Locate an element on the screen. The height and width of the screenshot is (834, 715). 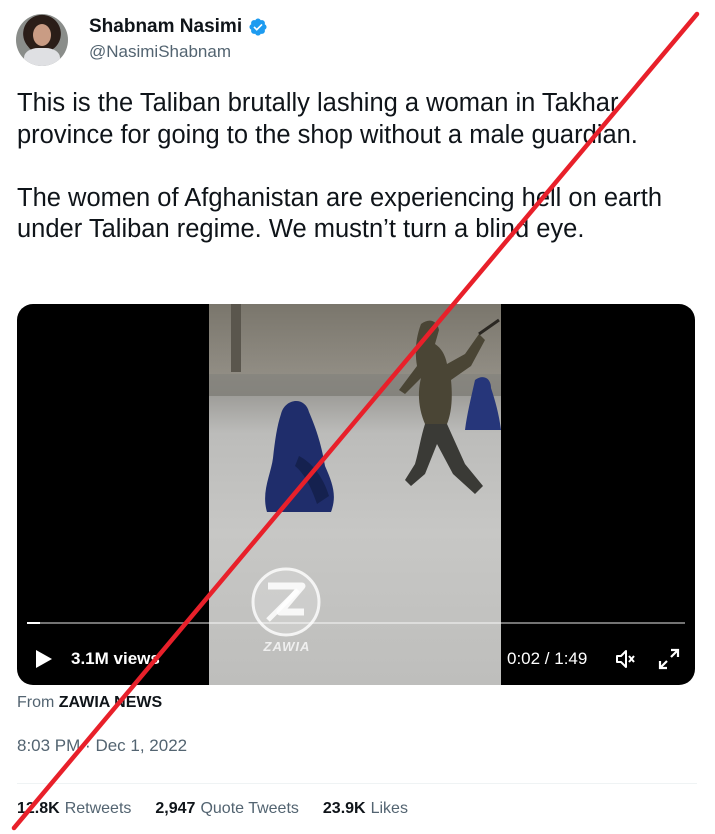
likes-stat: 23.9K Likes is located at coordinates (365, 809).